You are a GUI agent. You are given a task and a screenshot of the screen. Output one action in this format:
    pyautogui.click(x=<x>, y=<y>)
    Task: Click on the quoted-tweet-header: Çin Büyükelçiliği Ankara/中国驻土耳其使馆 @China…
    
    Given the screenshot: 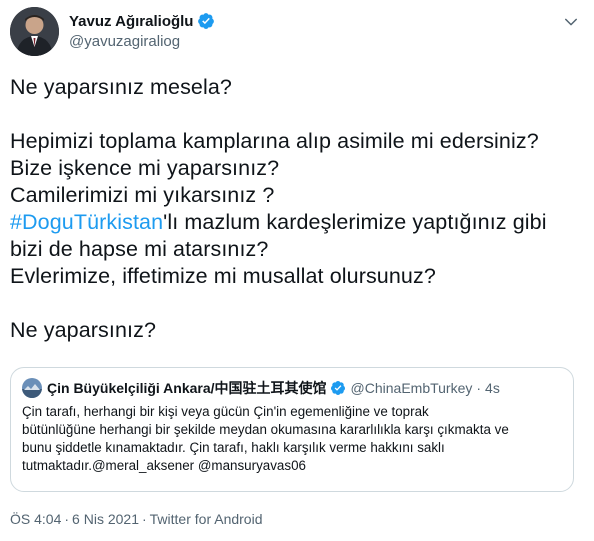 What is the action you would take?
    pyautogui.click(x=261, y=388)
    